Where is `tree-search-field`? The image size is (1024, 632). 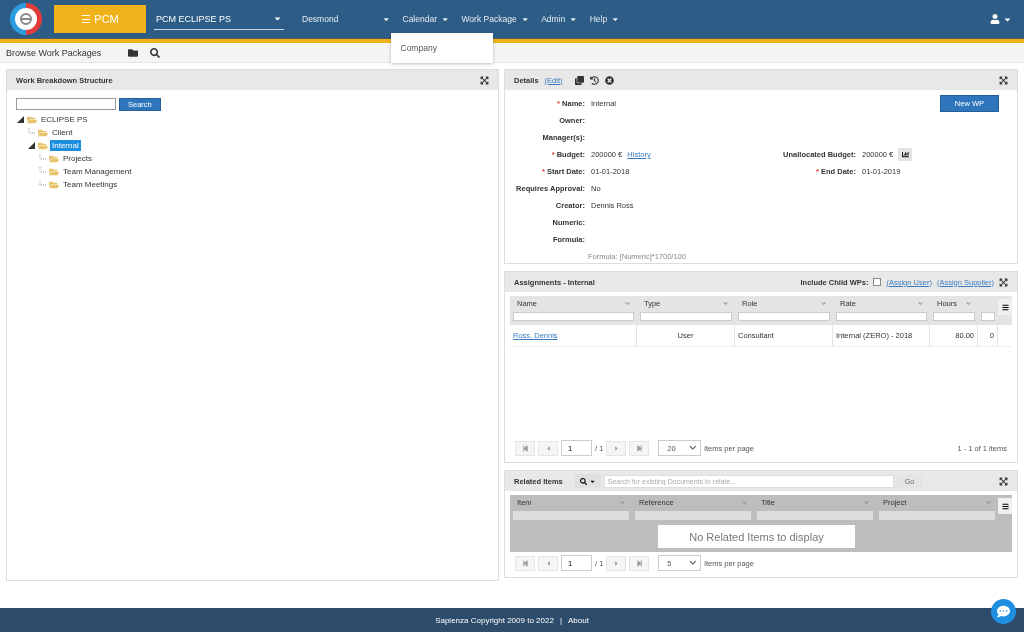 tree-search-field is located at coordinates (66, 104).